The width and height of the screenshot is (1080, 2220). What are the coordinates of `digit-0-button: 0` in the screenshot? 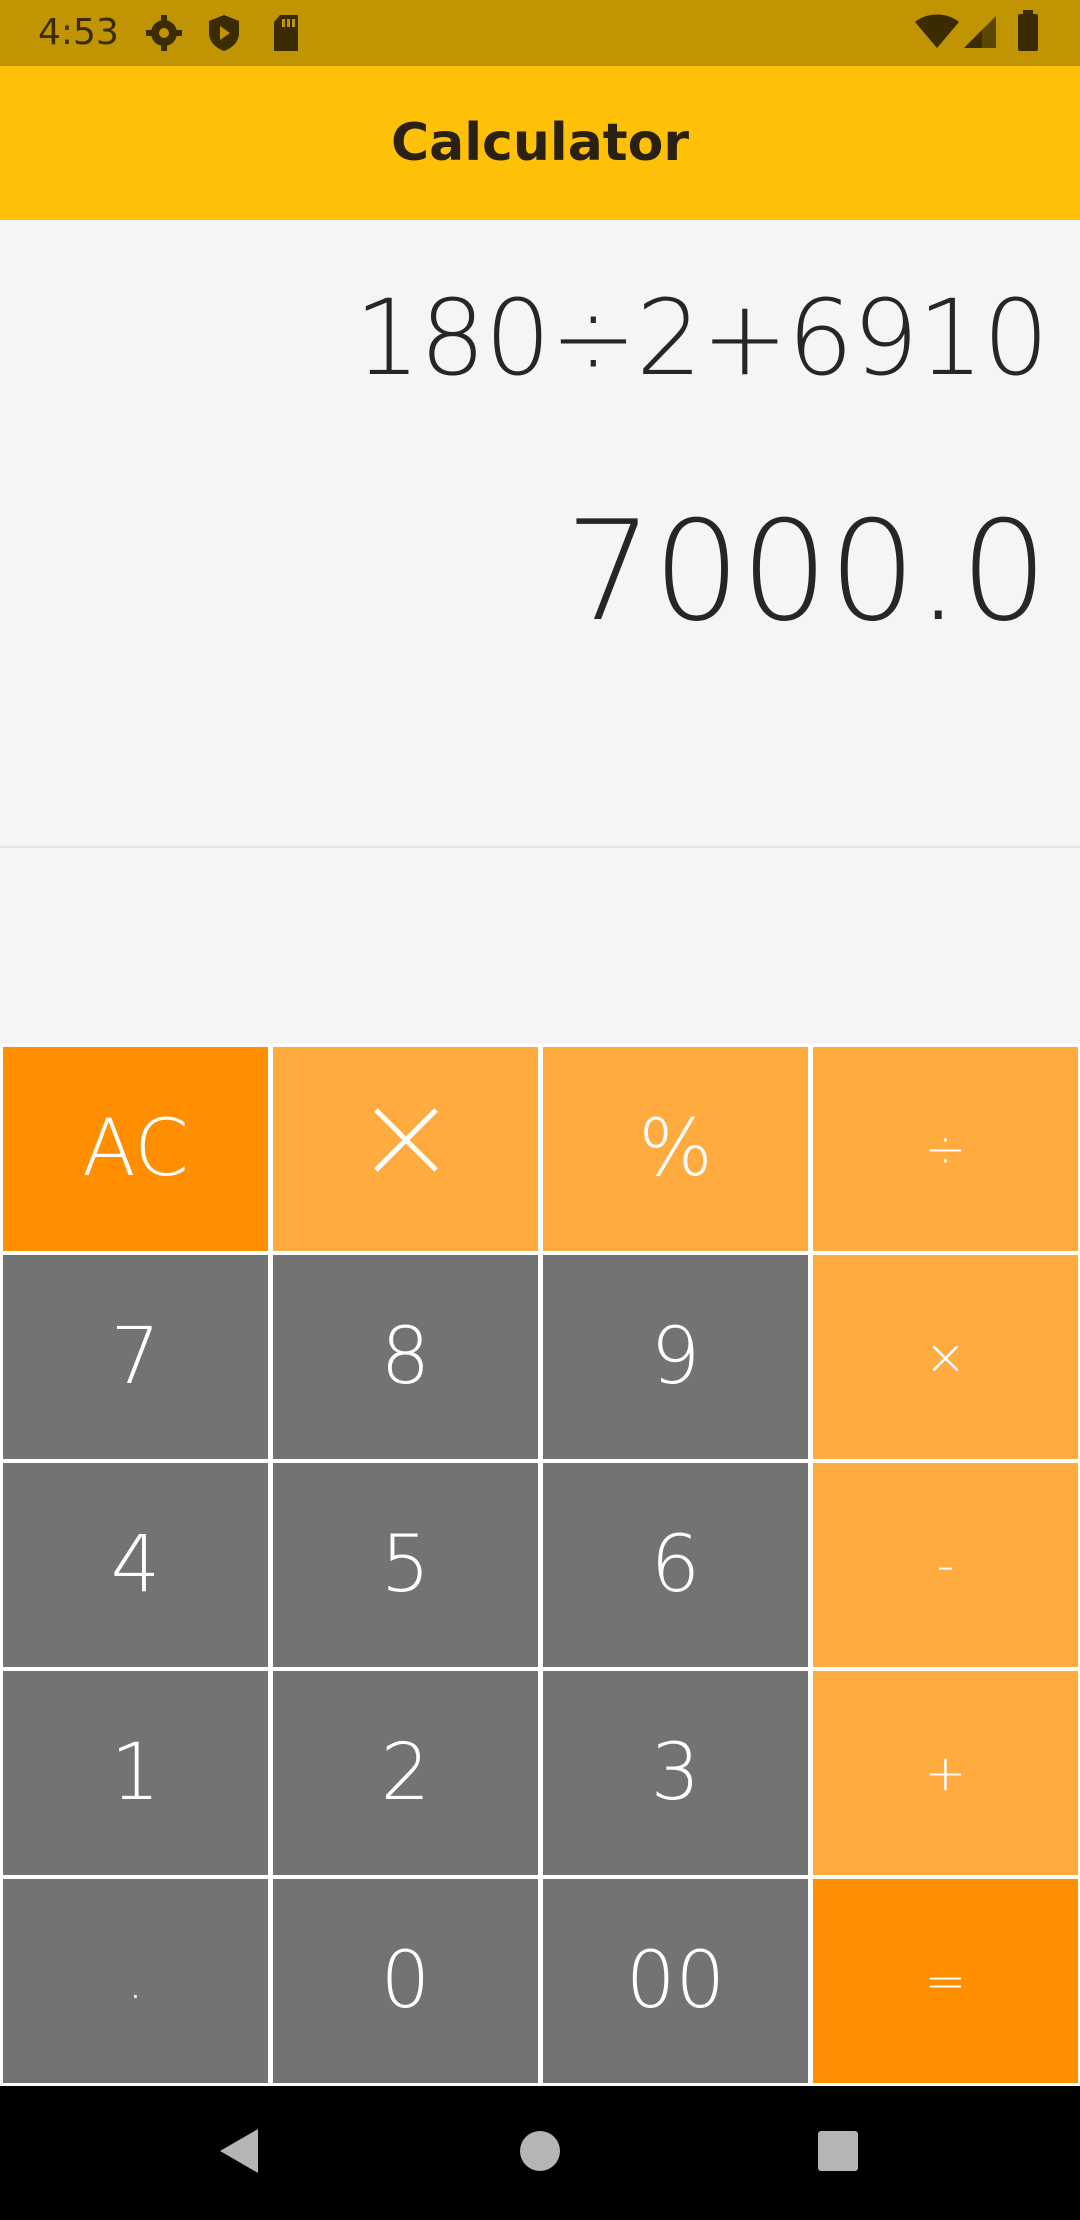 It's located at (405, 1981).